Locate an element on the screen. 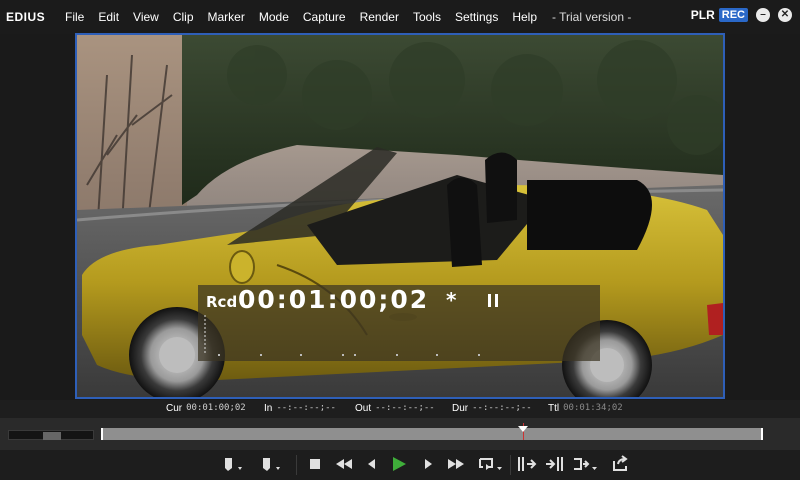  loop-play-button is located at coordinates (491, 464).